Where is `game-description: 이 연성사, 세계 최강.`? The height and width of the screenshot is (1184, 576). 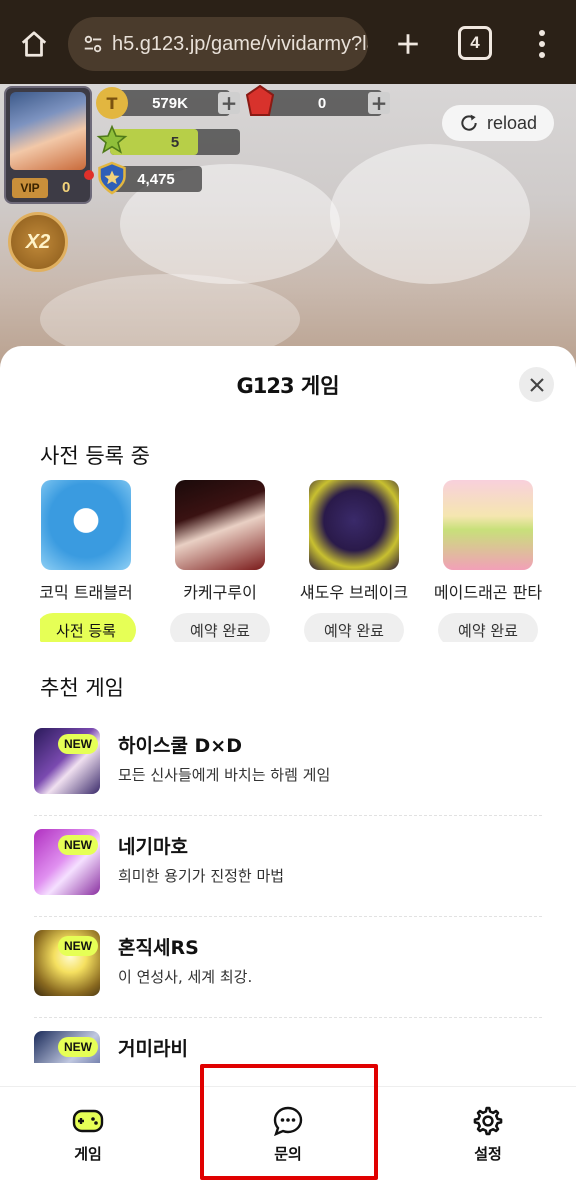 game-description: 이 연성사, 세계 최강. is located at coordinates (185, 977).